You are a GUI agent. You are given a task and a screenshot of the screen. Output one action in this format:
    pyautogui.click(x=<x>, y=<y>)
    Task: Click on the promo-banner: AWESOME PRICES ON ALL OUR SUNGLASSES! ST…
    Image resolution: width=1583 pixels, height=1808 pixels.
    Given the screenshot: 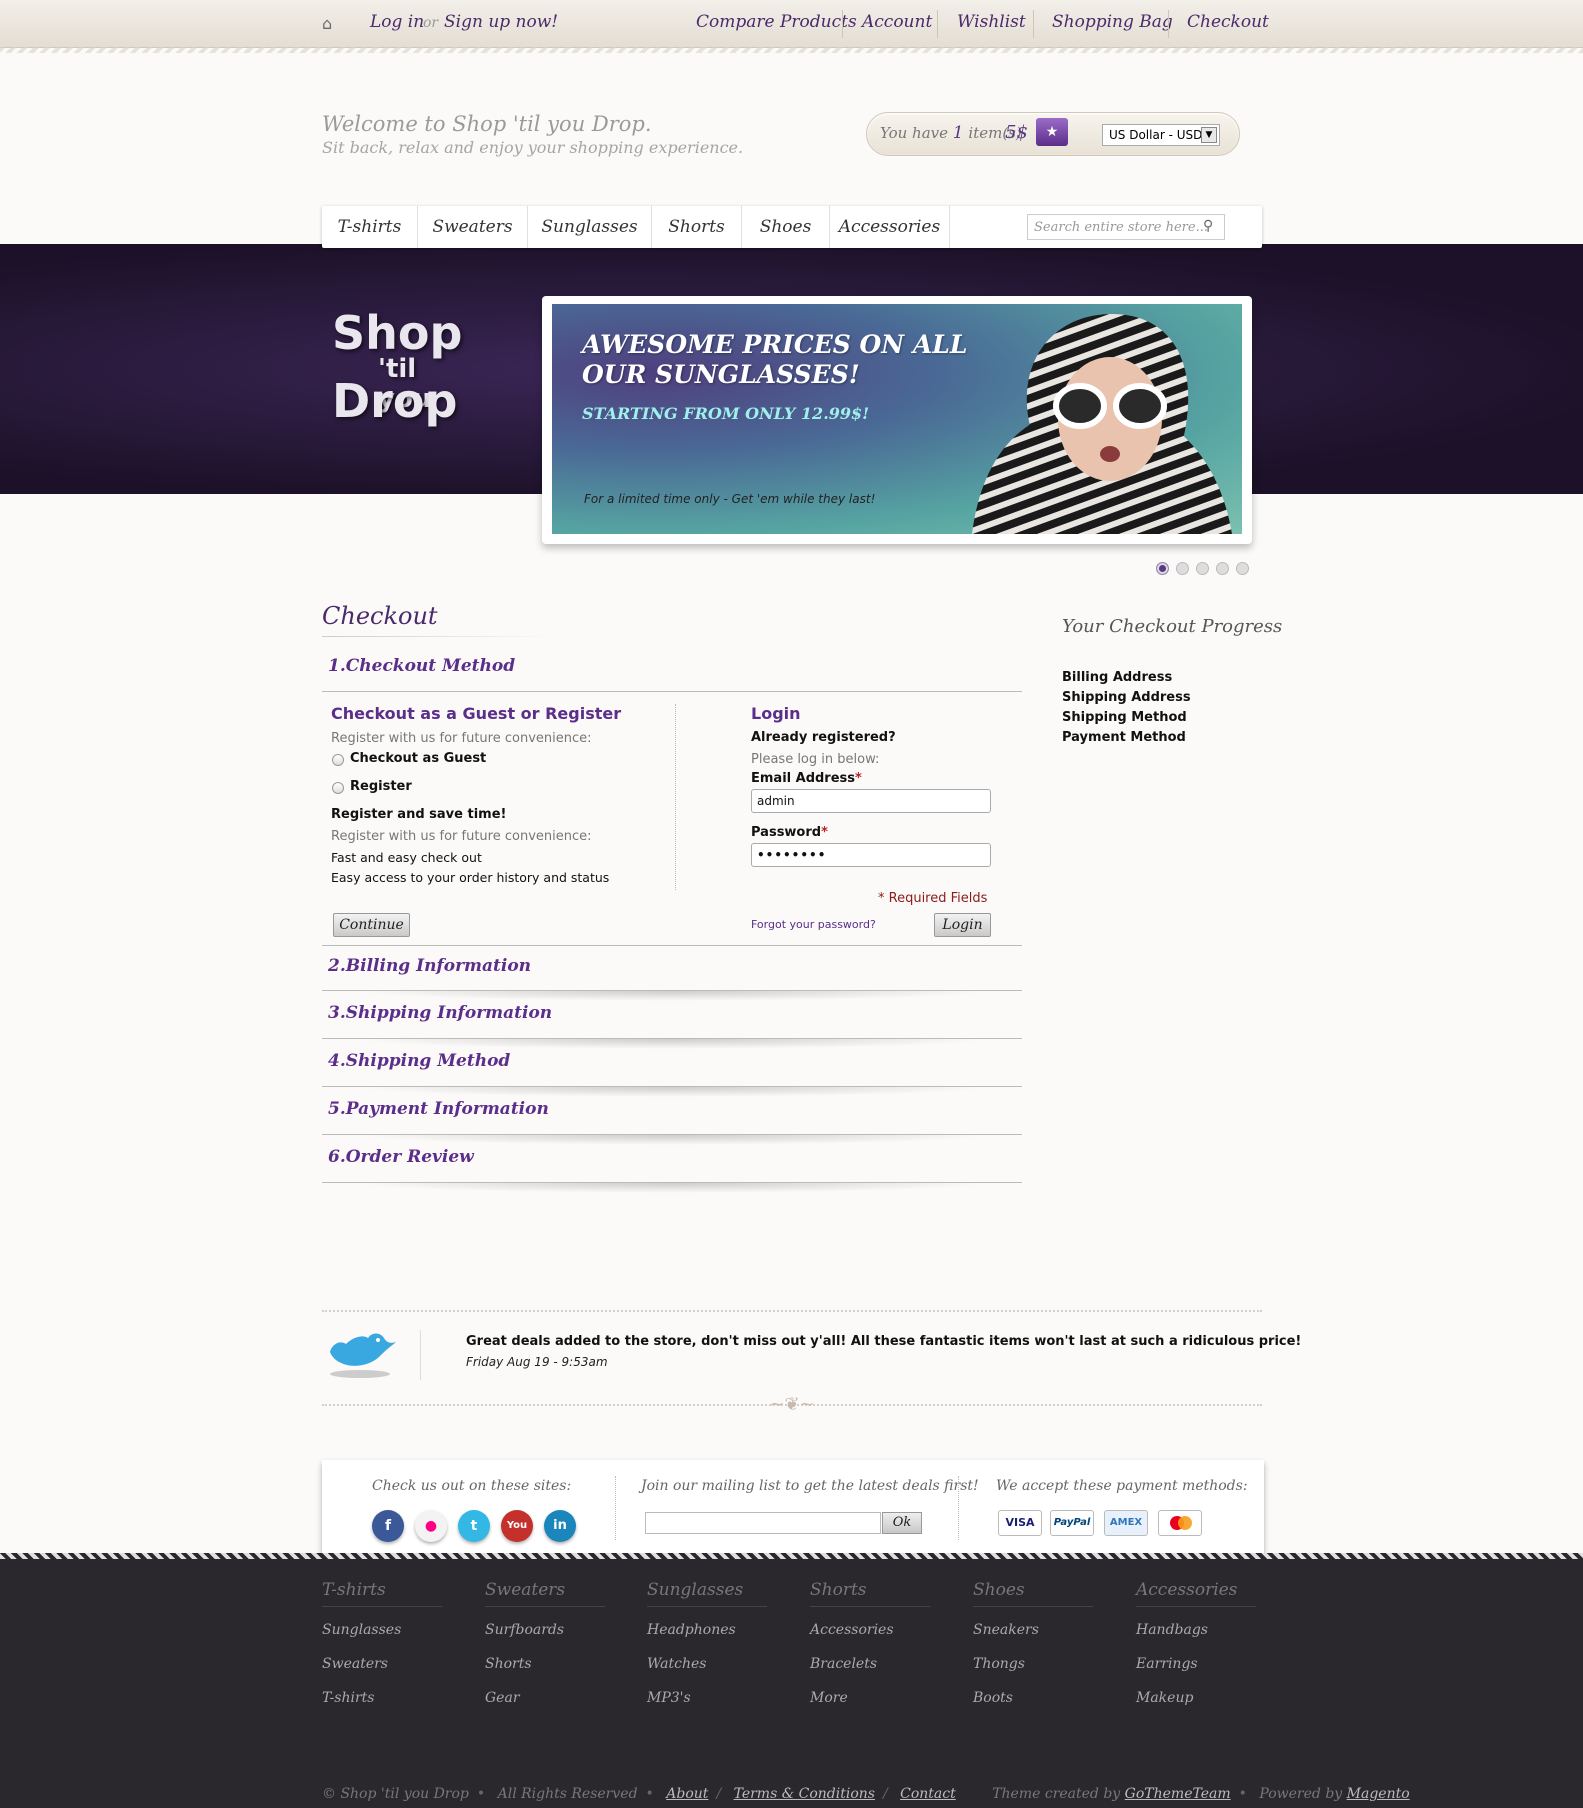 What is the action you would take?
    pyautogui.click(x=897, y=419)
    